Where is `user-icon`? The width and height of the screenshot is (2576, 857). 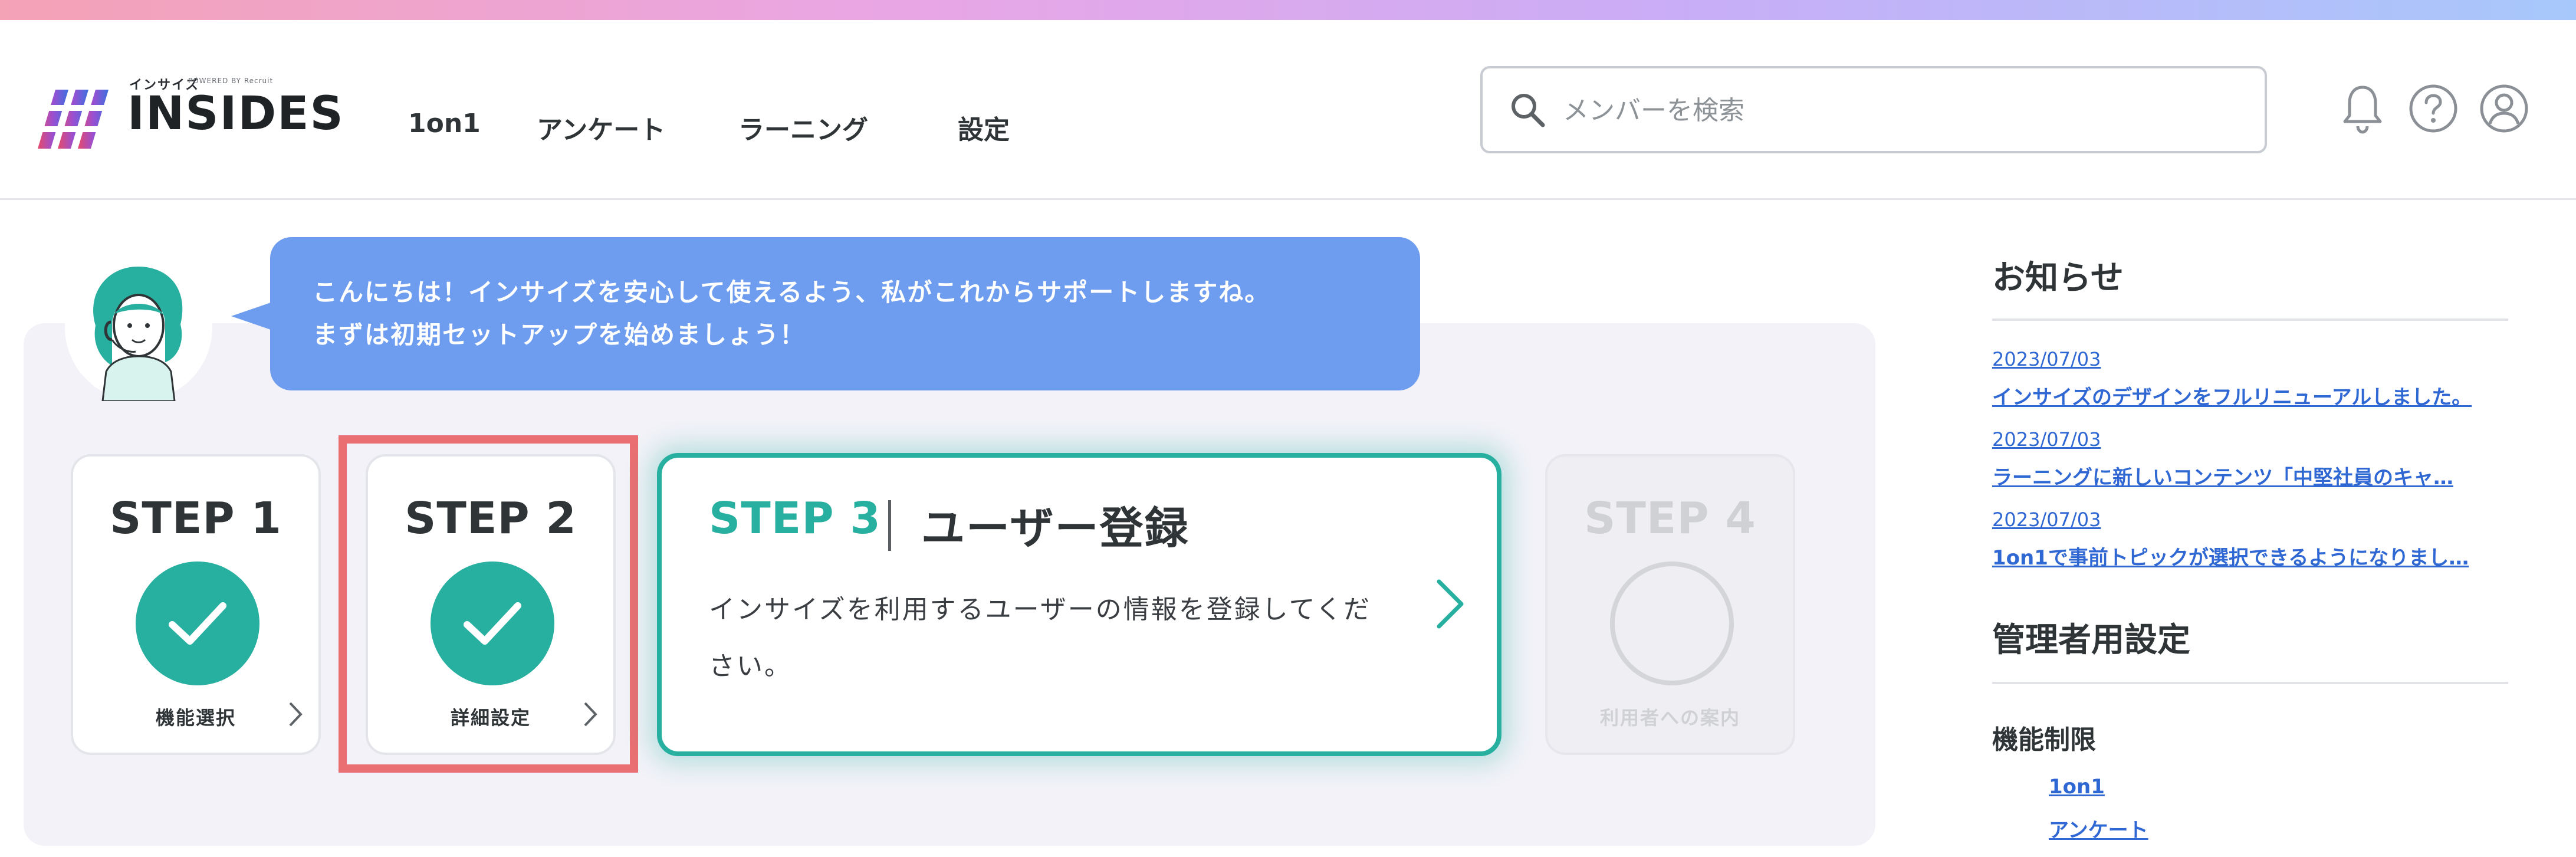
user-icon is located at coordinates (2504, 108).